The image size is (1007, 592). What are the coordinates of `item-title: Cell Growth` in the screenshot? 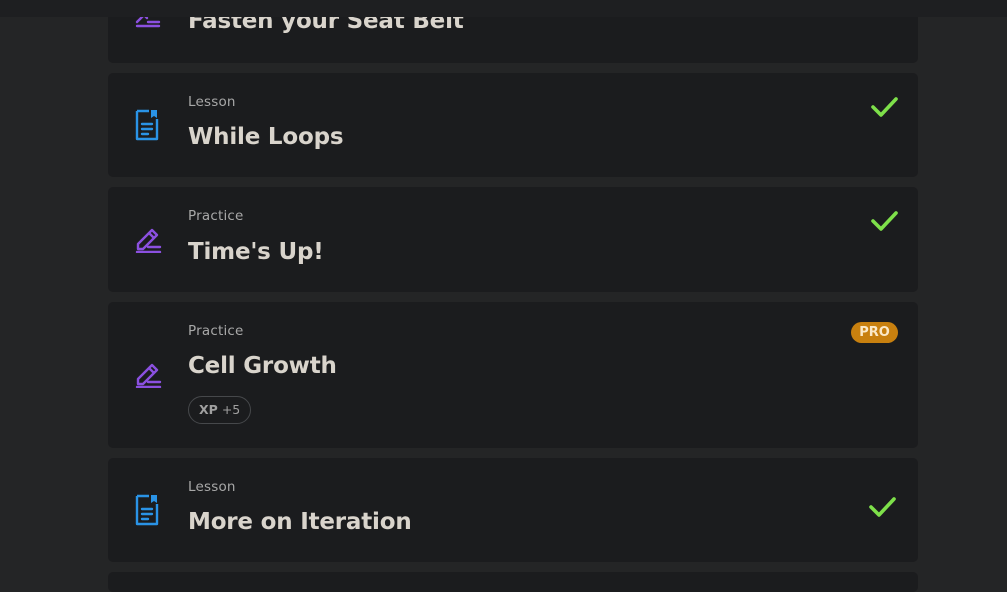 It's located at (262, 366).